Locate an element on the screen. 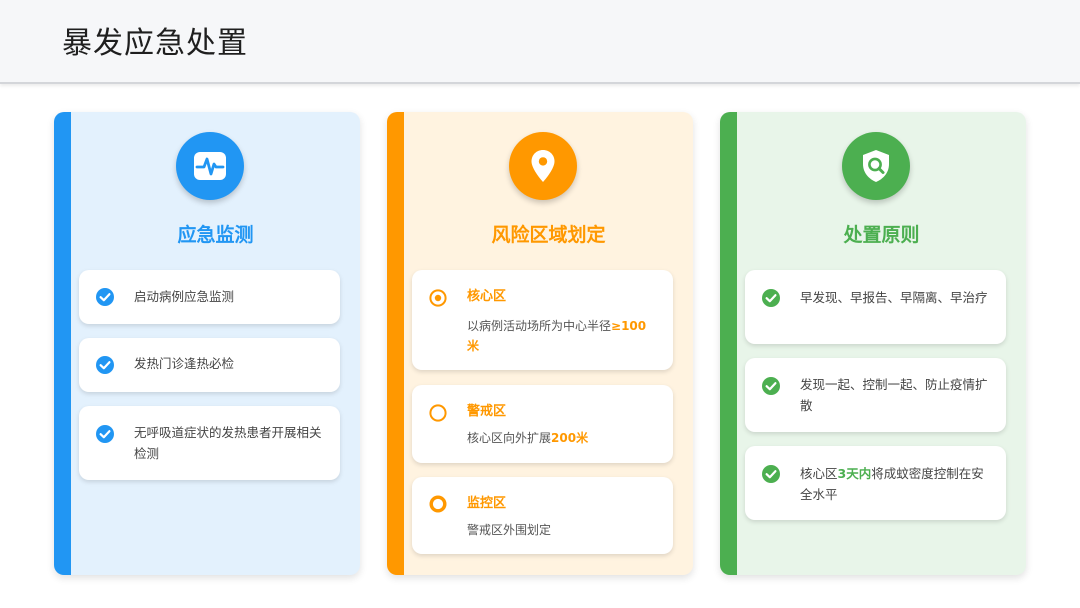 The width and height of the screenshot is (1080, 608). zone-title: 监控区 is located at coordinates (487, 503).